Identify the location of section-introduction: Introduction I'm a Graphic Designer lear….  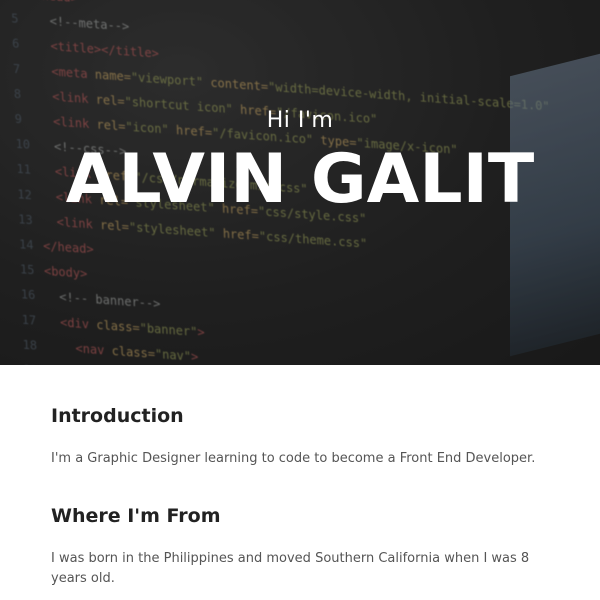
(300, 437).